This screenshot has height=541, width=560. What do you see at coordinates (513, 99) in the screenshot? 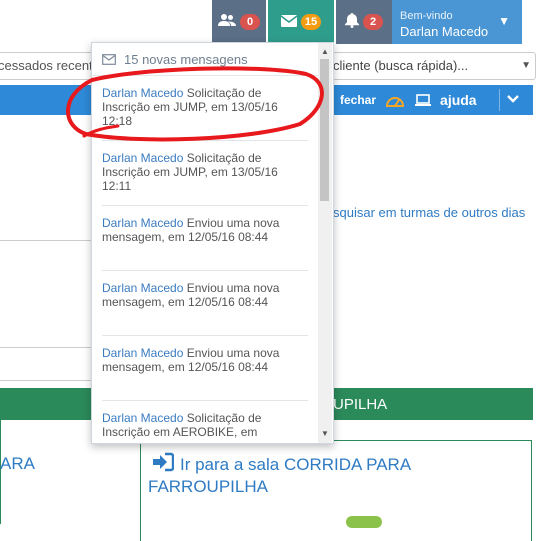
I see `chevron-down-icon` at bounding box center [513, 99].